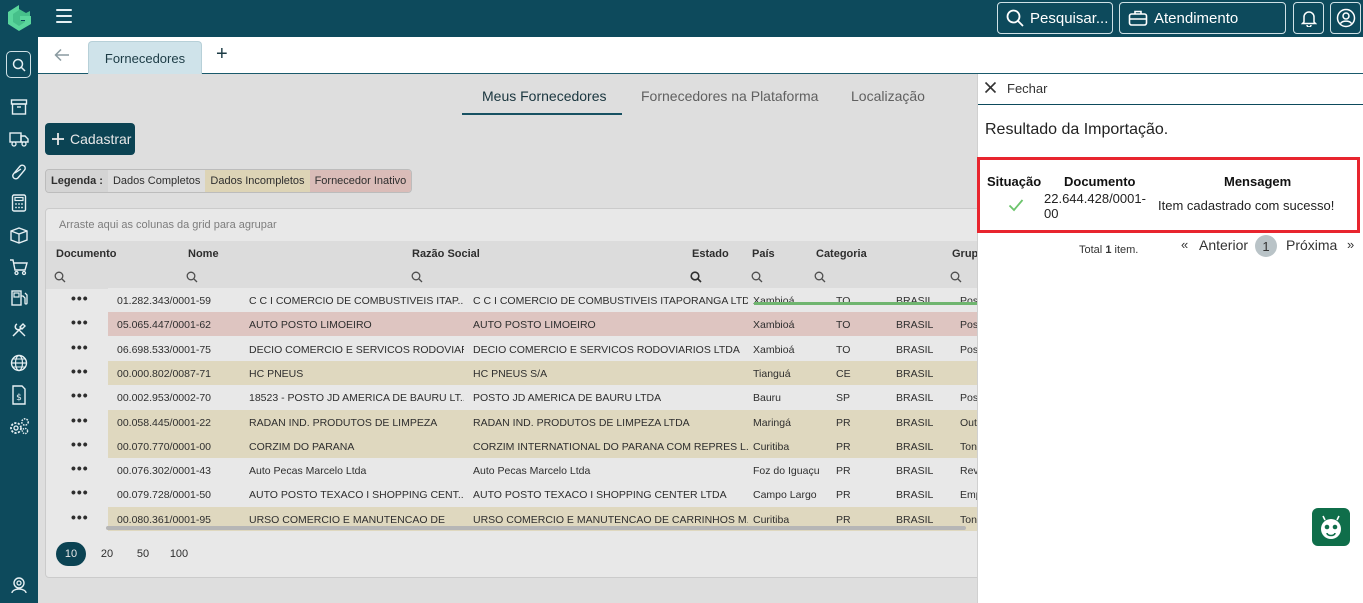 This screenshot has width=1363, height=603. What do you see at coordinates (18, 64) in the screenshot?
I see `sidebar-search-icon` at bounding box center [18, 64].